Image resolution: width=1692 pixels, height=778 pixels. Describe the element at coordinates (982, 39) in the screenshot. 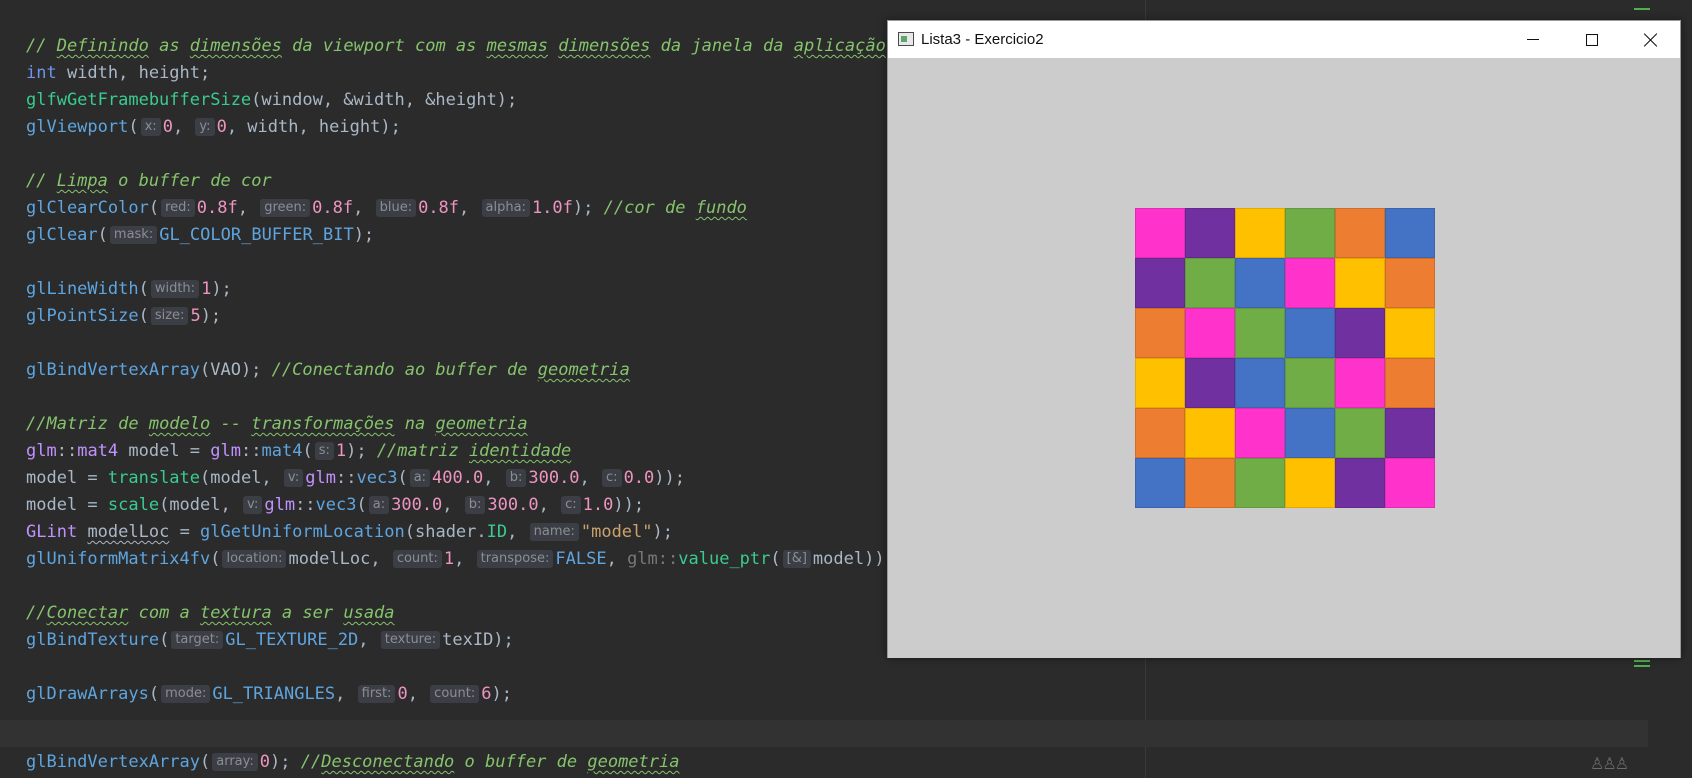

I see `window-title: Lista3 - Exercicio2` at that location.